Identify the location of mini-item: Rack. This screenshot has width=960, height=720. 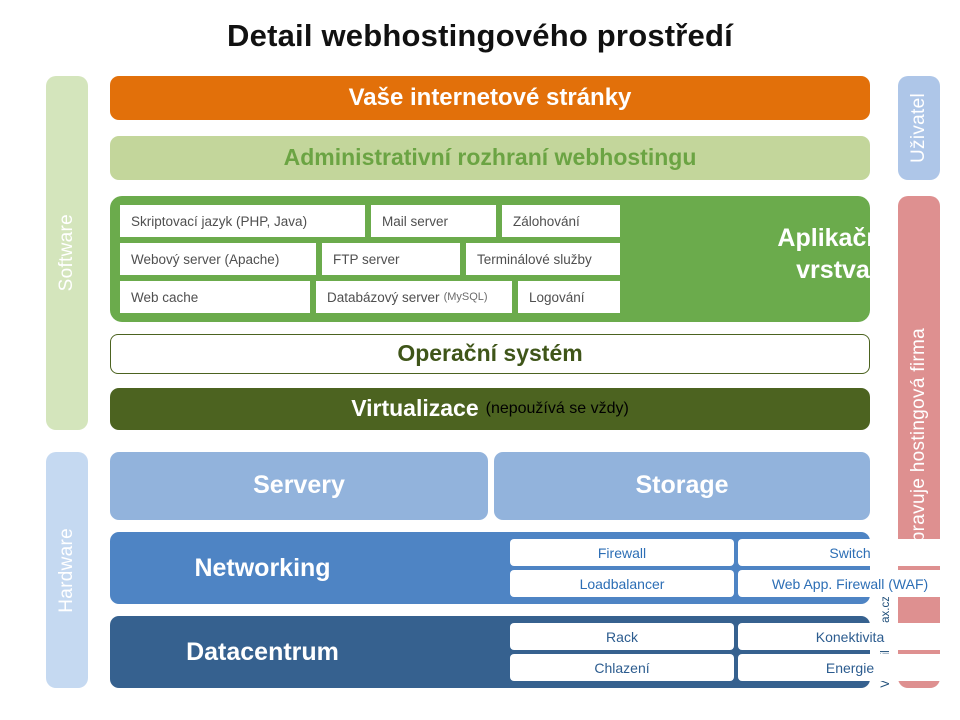
(622, 636).